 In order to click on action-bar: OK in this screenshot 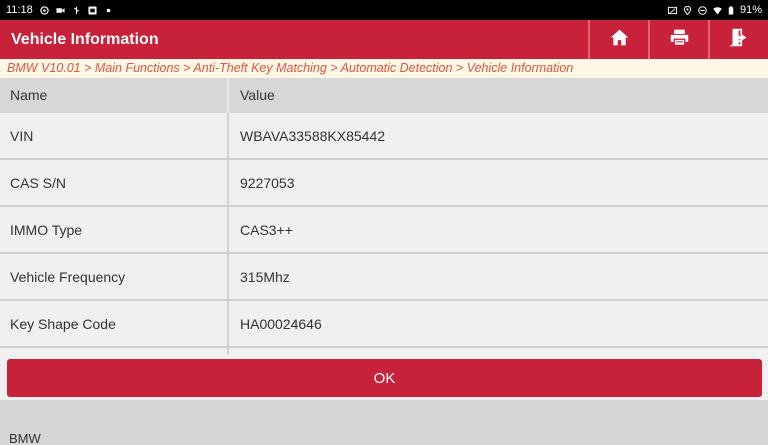, I will do `click(384, 377)`.